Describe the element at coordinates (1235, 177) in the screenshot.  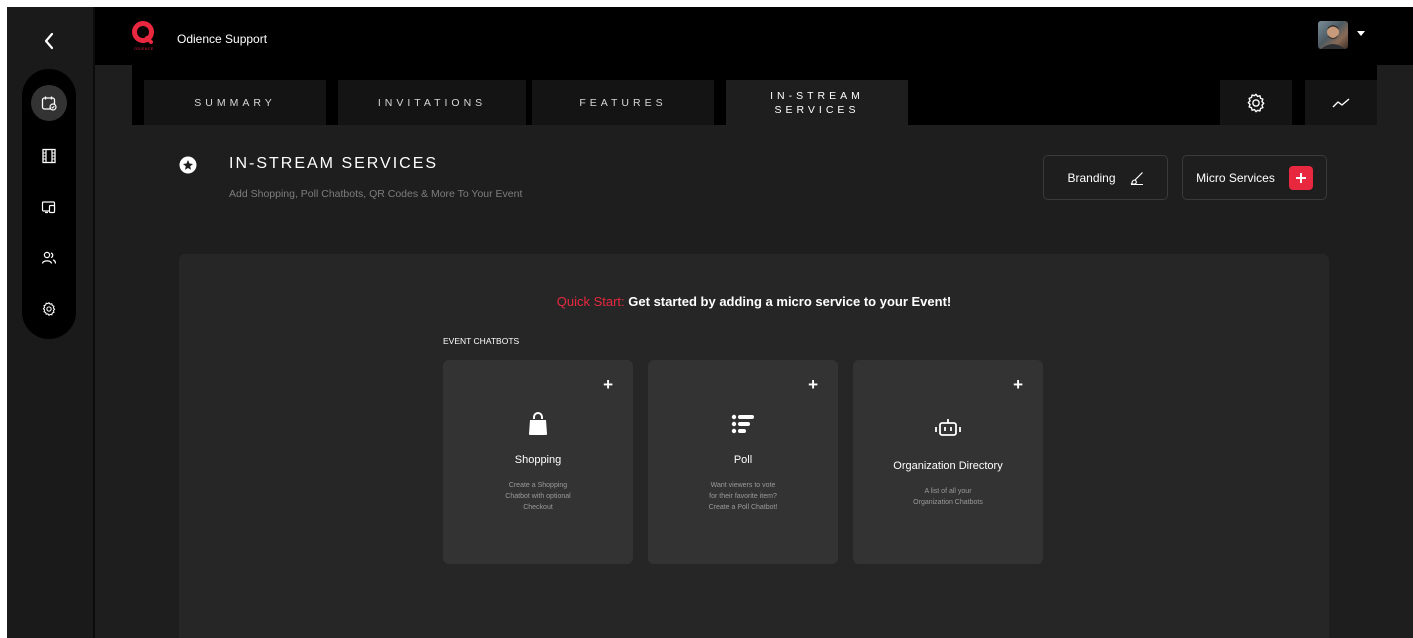
I see `micro-services-button-label: Micro Services` at that location.